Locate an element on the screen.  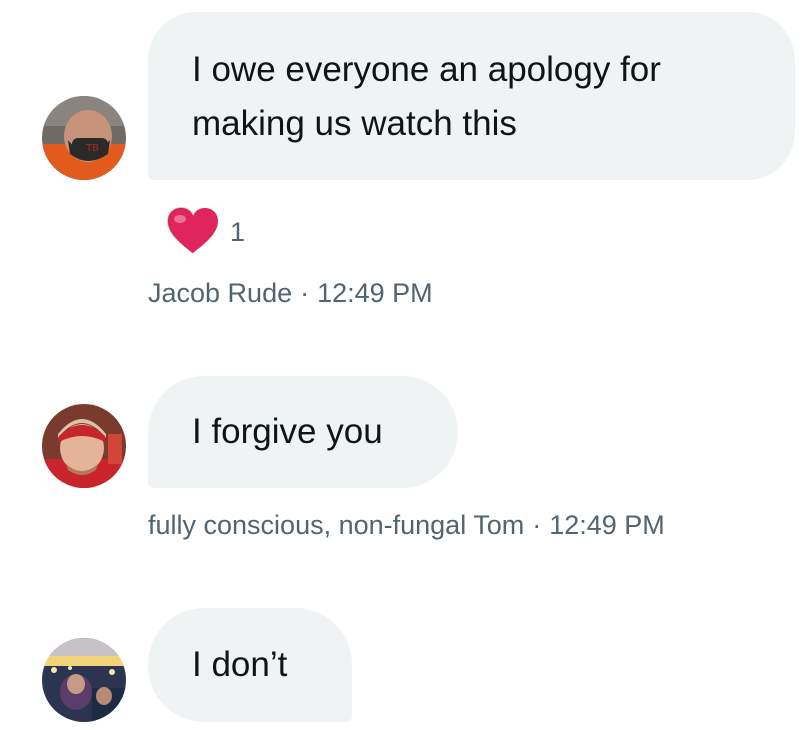
sender-name: fully conscious, non-fungal Tom is located at coordinates (336, 525).